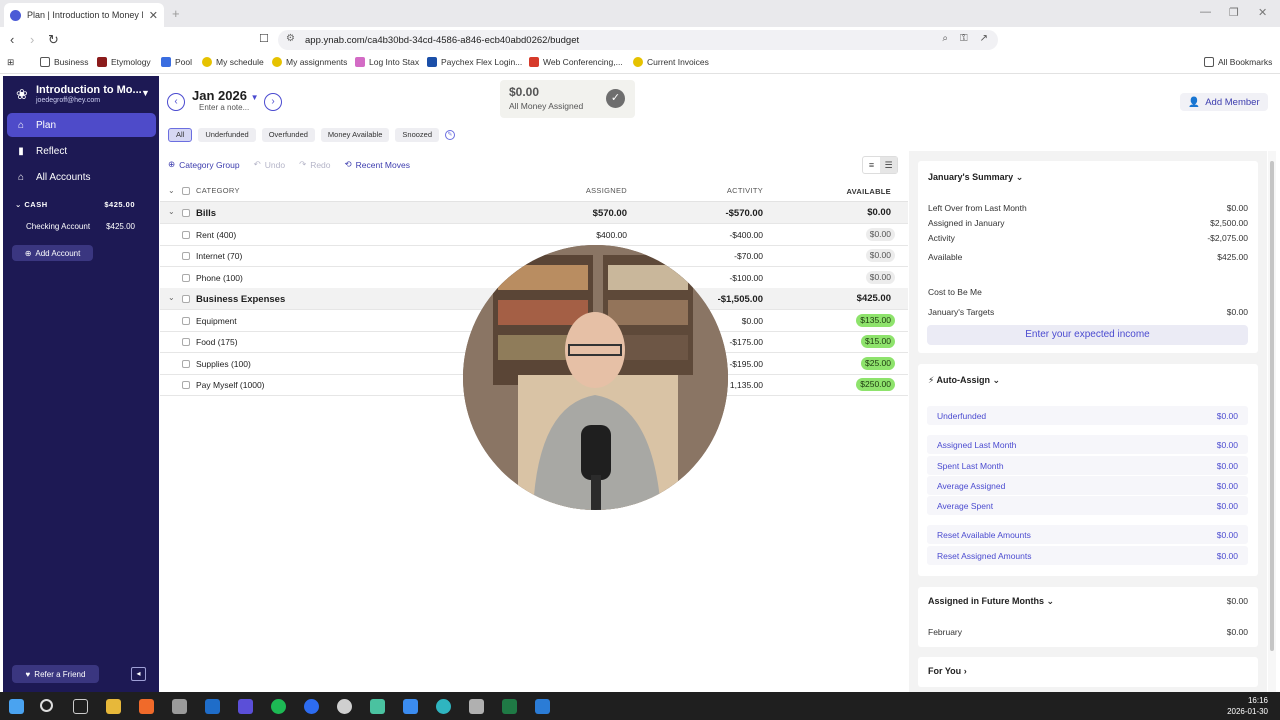  I want to click on reload-icon: ↻, so click(53, 40).